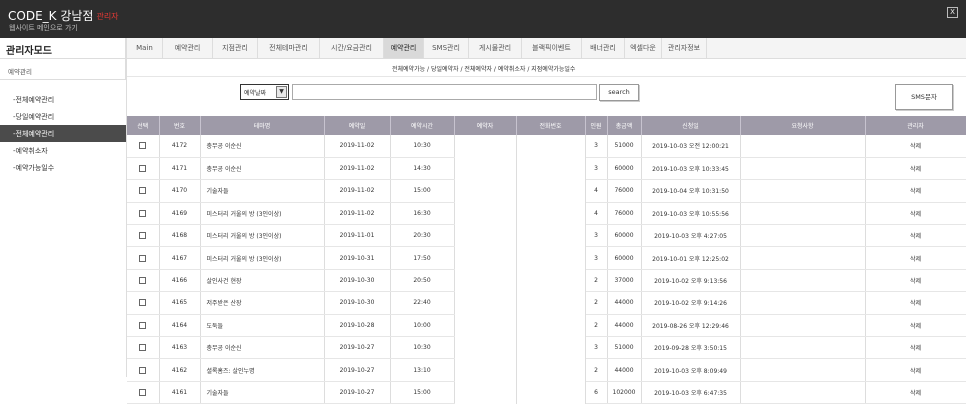 The height and width of the screenshot is (404, 966). I want to click on search-field-select: 예약날짜 ▼, so click(264, 92).